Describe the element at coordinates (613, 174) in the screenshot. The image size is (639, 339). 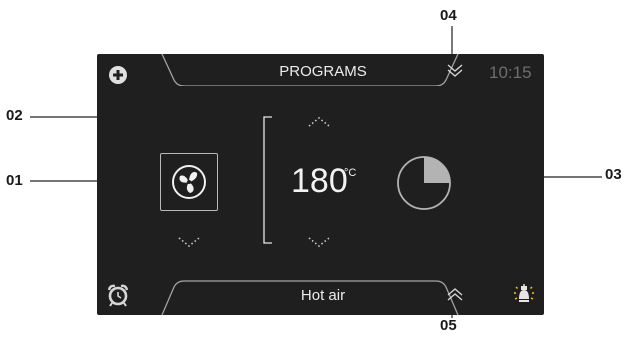
I see `callout-label-03: 03` at that location.